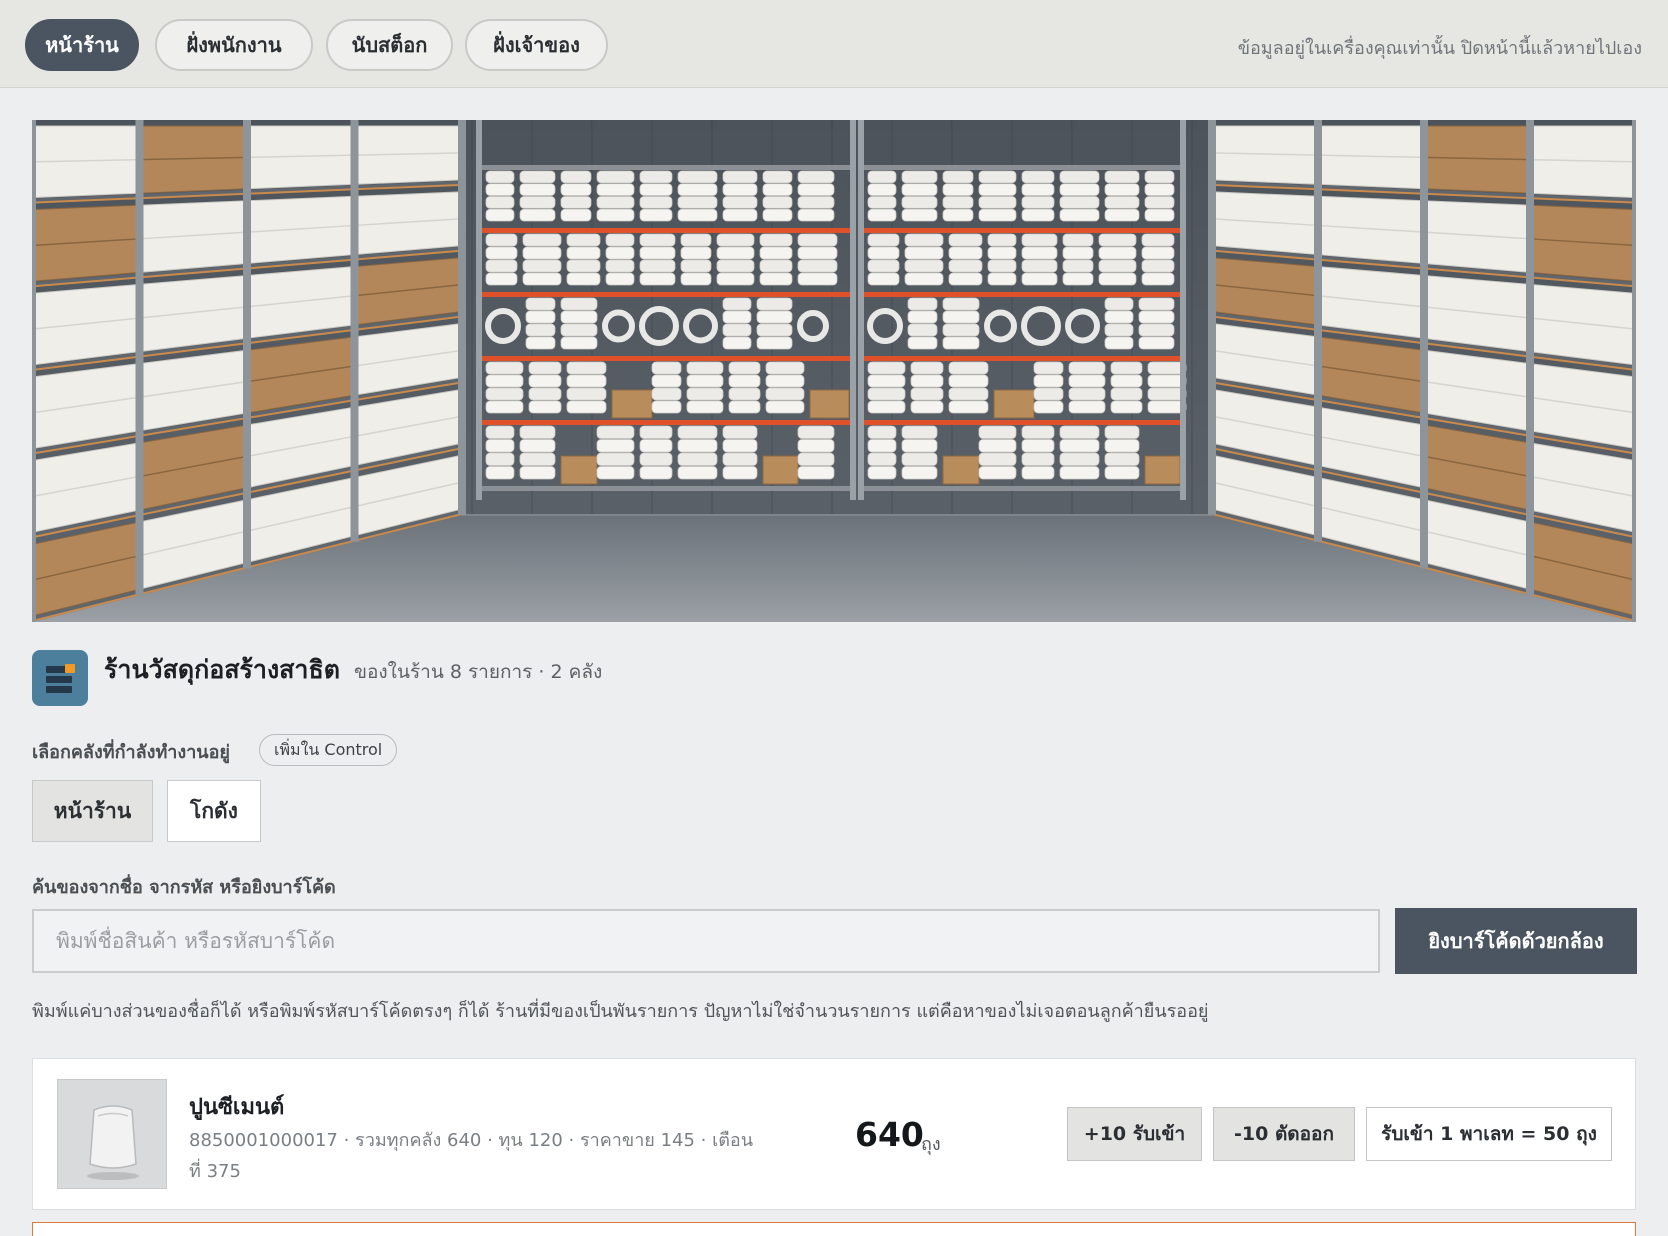 The width and height of the screenshot is (1668, 1236). What do you see at coordinates (478, 672) in the screenshot?
I see `shop-summary: ของในร้าน 8 รายการ · 2 คลัง` at bounding box center [478, 672].